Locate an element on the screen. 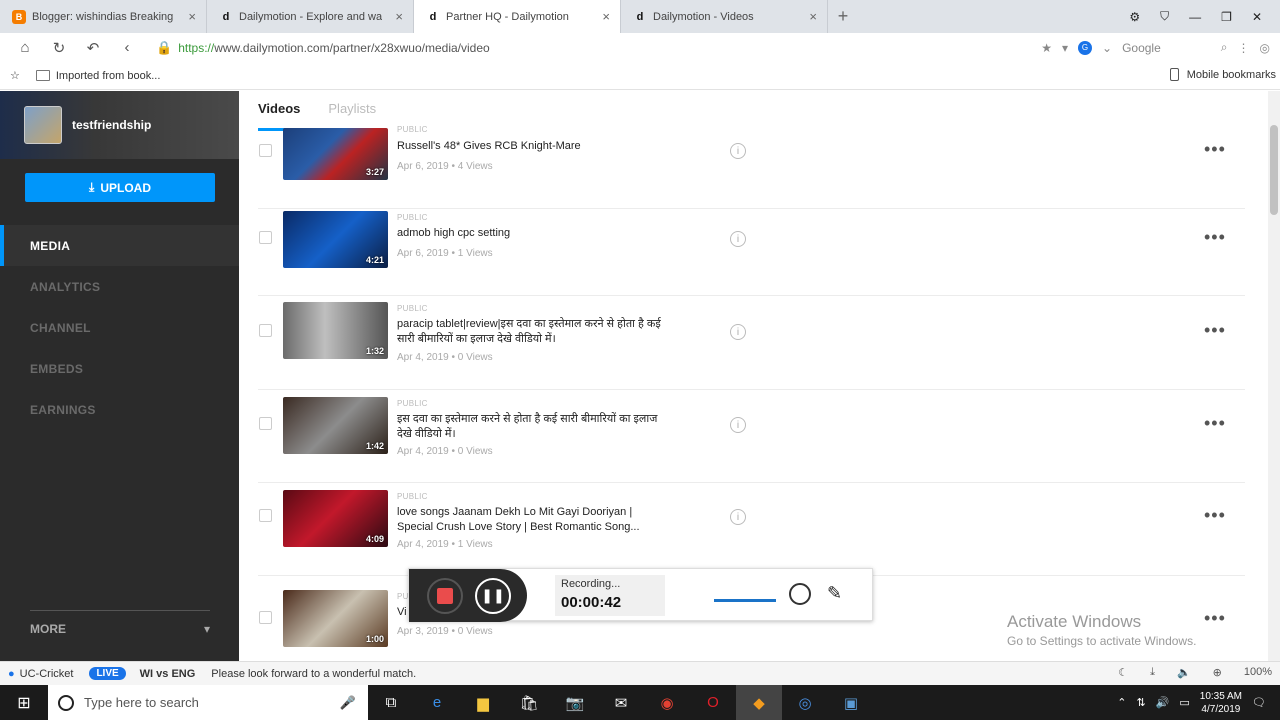  webcam-icon is located at coordinates (800, 594).